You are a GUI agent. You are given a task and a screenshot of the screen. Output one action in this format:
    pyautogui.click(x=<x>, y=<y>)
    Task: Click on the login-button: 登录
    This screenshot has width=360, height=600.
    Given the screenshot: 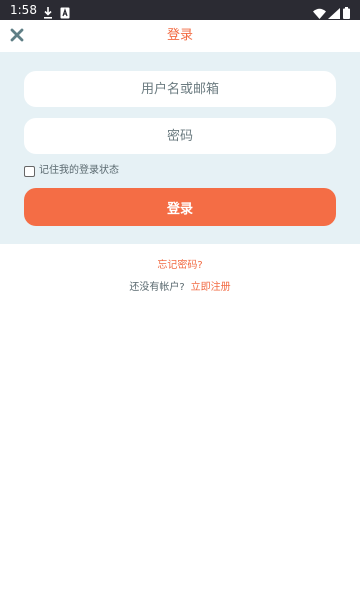 What is the action you would take?
    pyautogui.click(x=180, y=207)
    